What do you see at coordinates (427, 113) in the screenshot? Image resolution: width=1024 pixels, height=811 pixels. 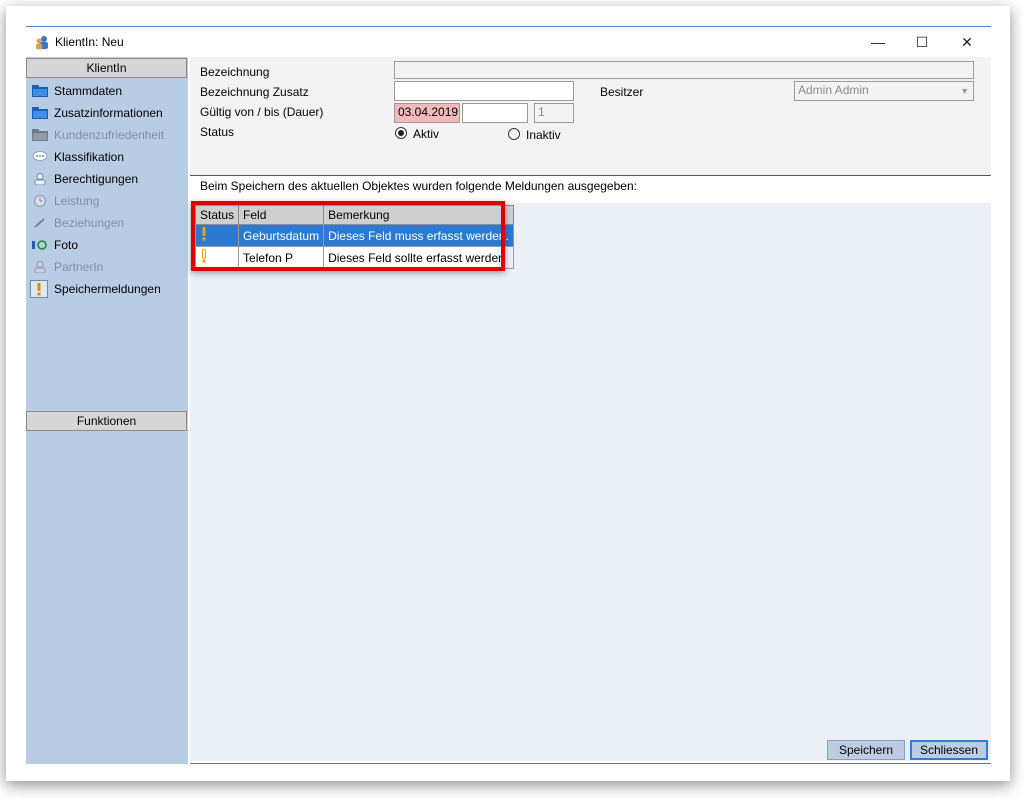 I see `gueltig-von-field: 03.04.2019` at bounding box center [427, 113].